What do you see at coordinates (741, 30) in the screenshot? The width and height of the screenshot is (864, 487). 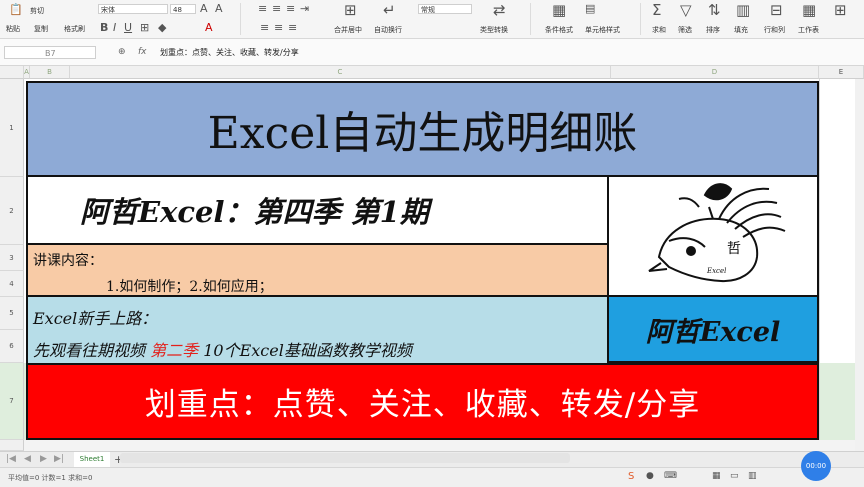 I see `fill-button: 填充` at bounding box center [741, 30].